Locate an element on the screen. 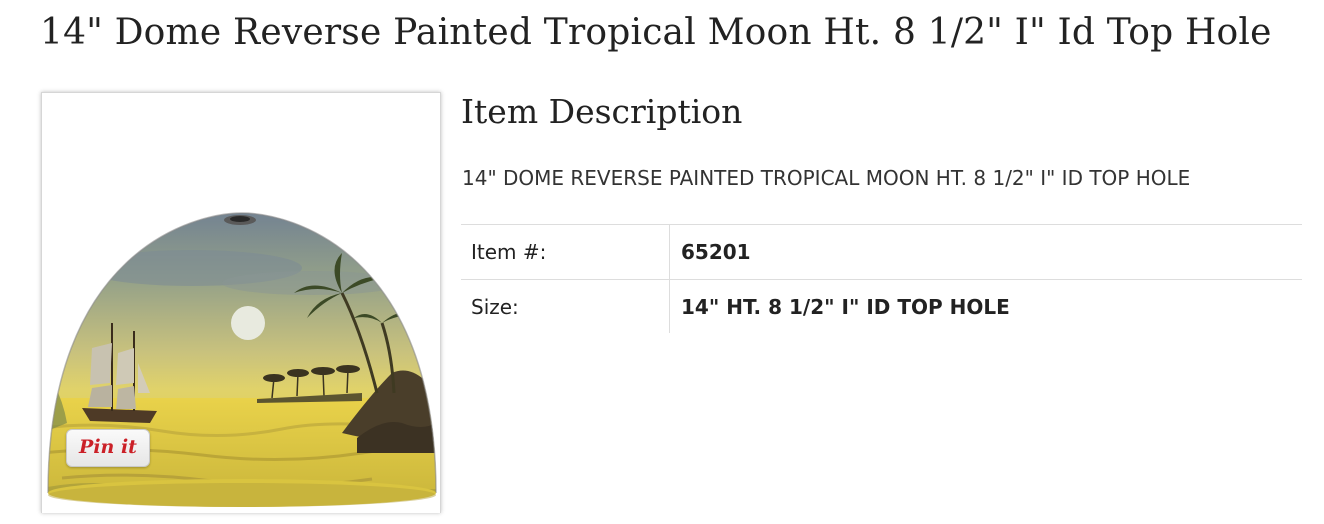  spec-label: Size: is located at coordinates (565, 306).